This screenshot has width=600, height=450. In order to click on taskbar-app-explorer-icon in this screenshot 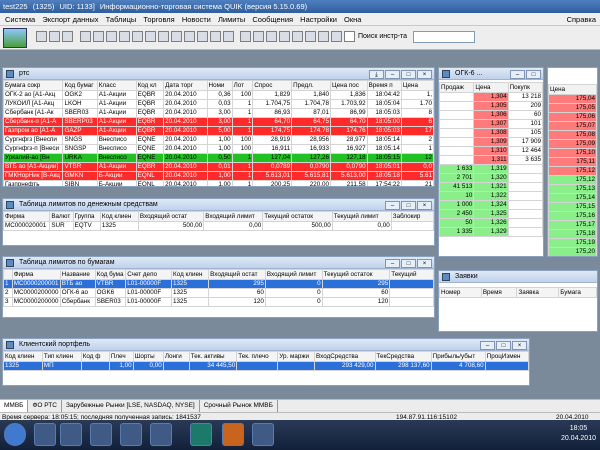, I will do `click(45, 434)`.